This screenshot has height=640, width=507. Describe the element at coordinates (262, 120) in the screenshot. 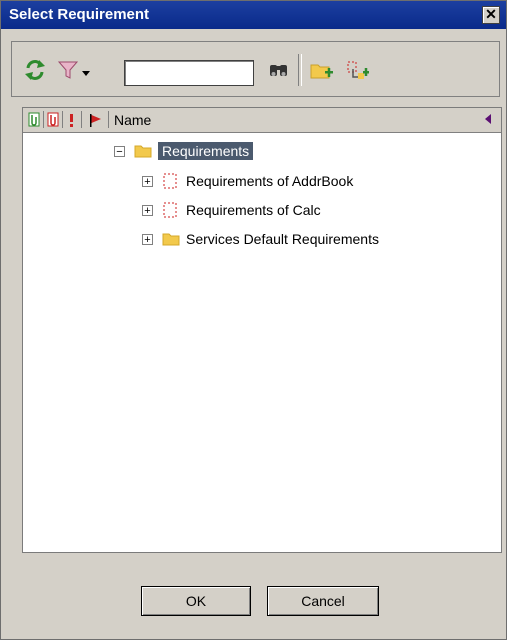

I see `tree-header: Name` at that location.